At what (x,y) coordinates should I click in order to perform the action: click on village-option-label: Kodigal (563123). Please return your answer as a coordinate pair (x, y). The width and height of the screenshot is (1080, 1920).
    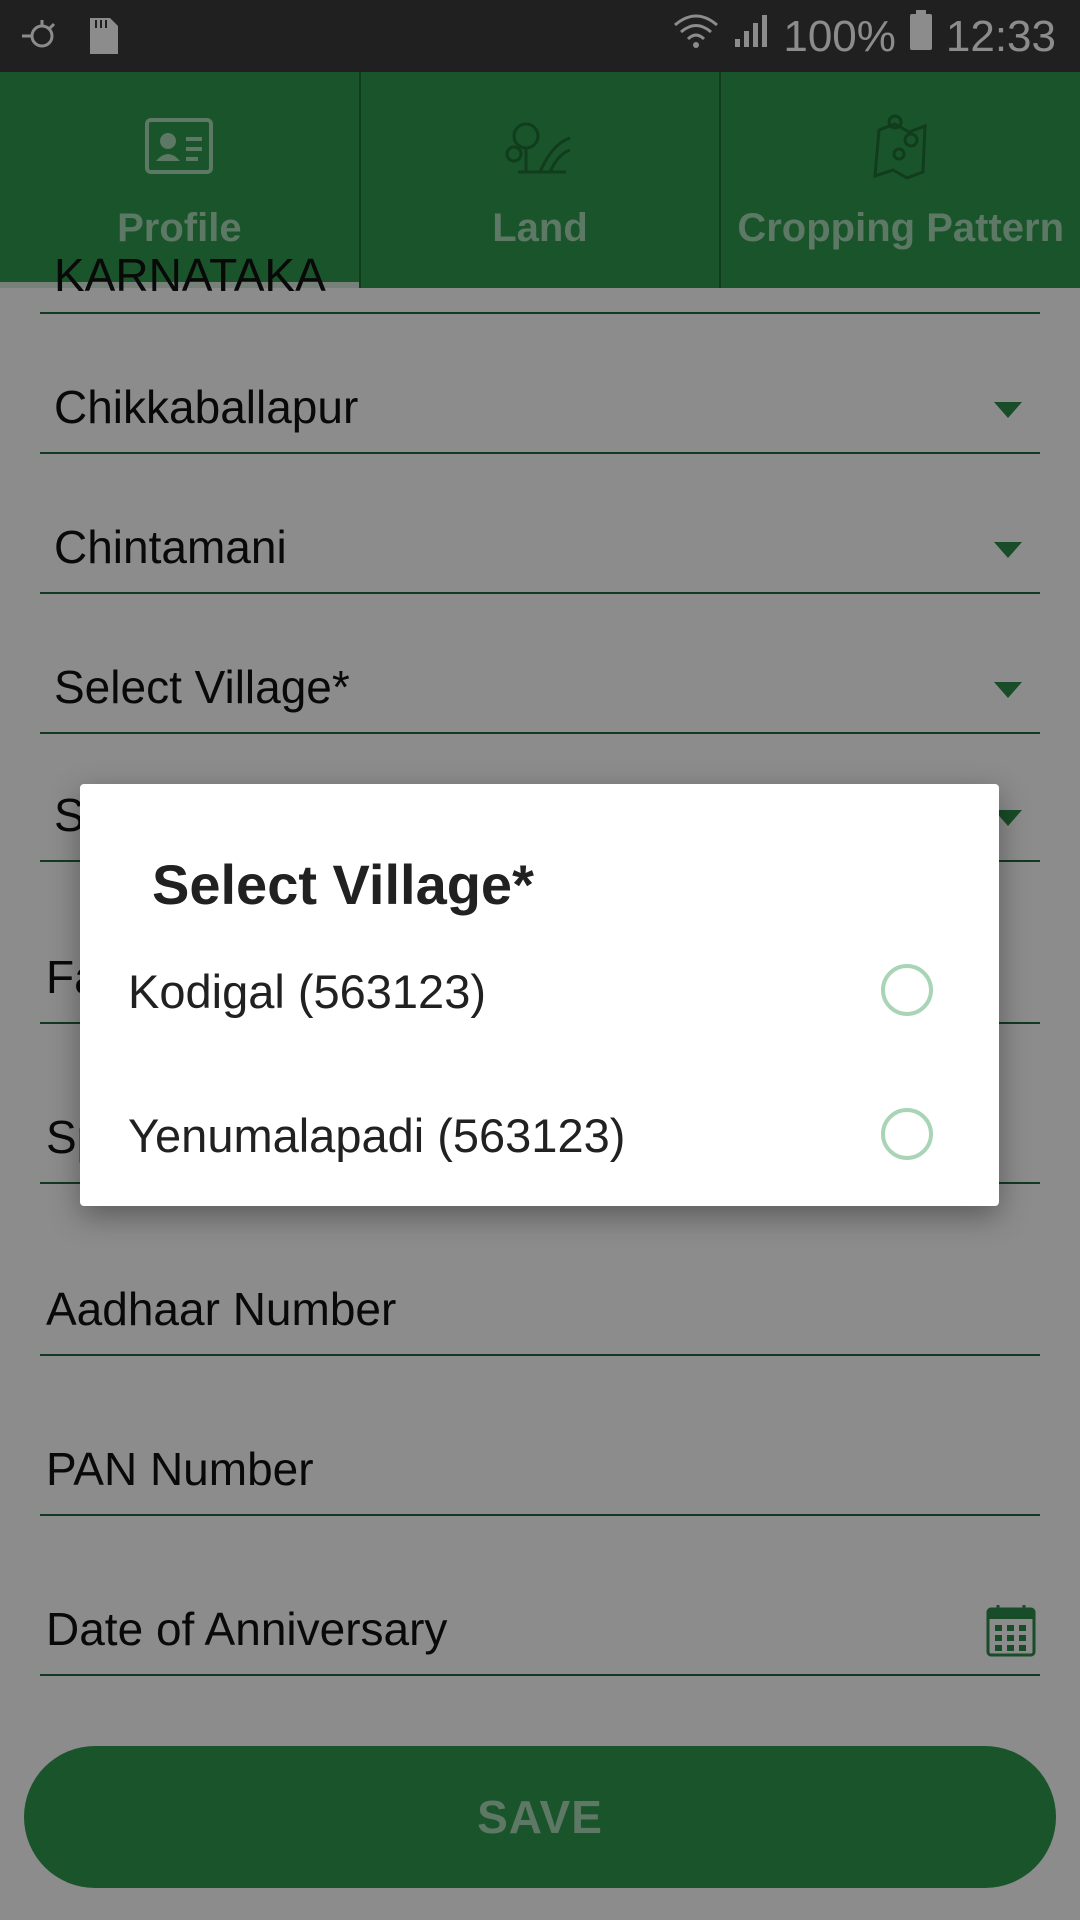
    Looking at the image, I should click on (307, 991).